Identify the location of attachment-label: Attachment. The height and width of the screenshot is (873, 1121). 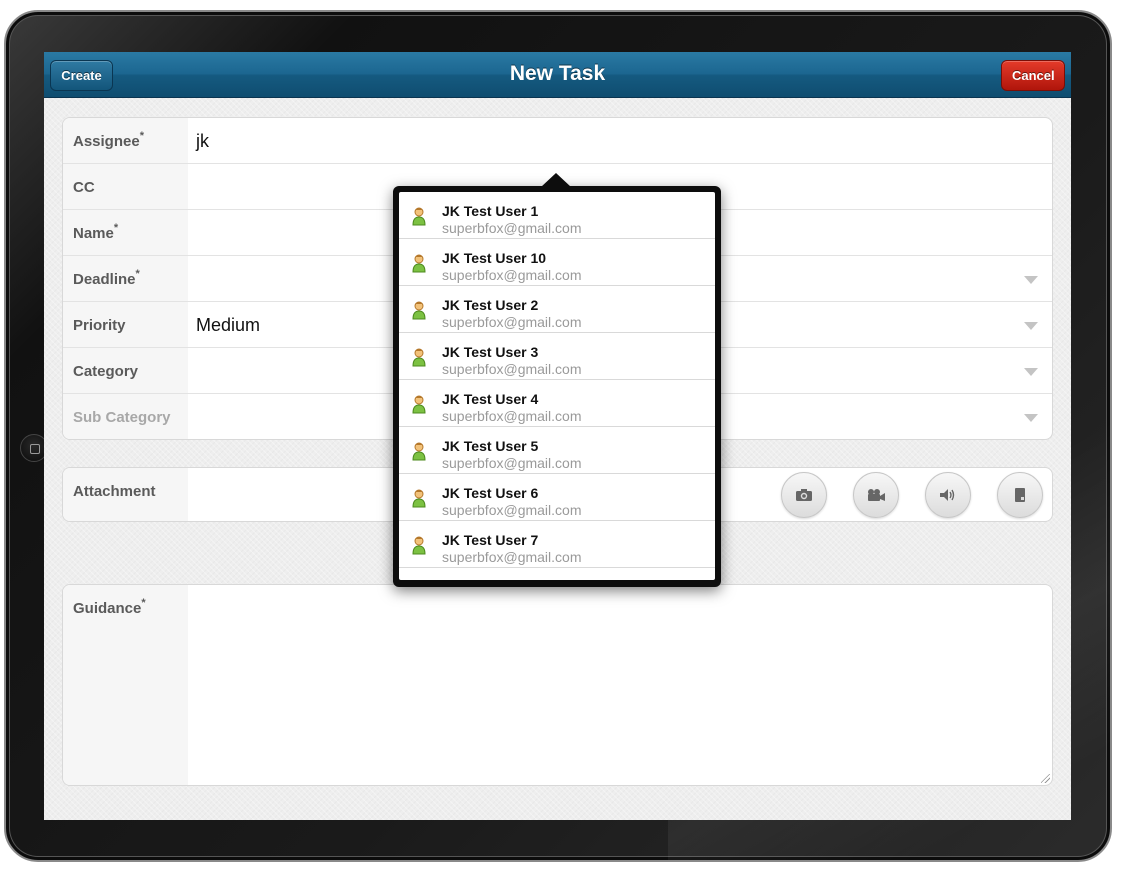
(125, 494).